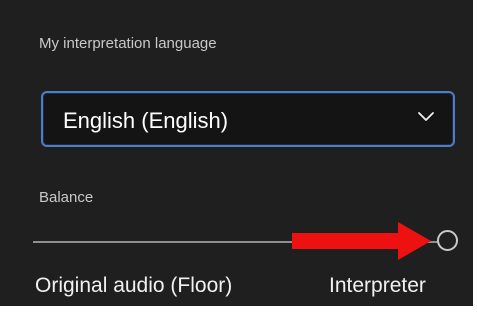 This screenshot has height=322, width=477. I want to click on chevron-down-icon, so click(426, 116).